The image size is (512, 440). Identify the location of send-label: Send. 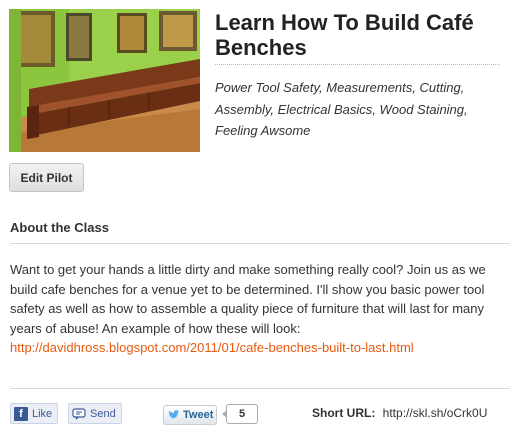
(103, 413).